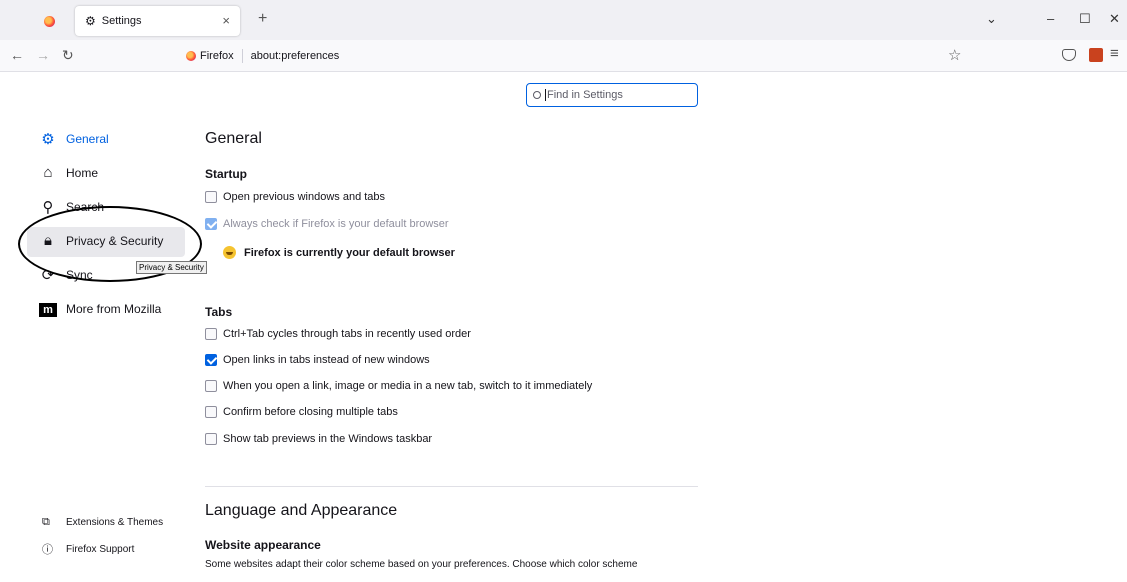 Image resolution: width=1127 pixels, height=582 pixels. Describe the element at coordinates (954, 55) in the screenshot. I see `bookmark-star-icon: ☆` at that location.